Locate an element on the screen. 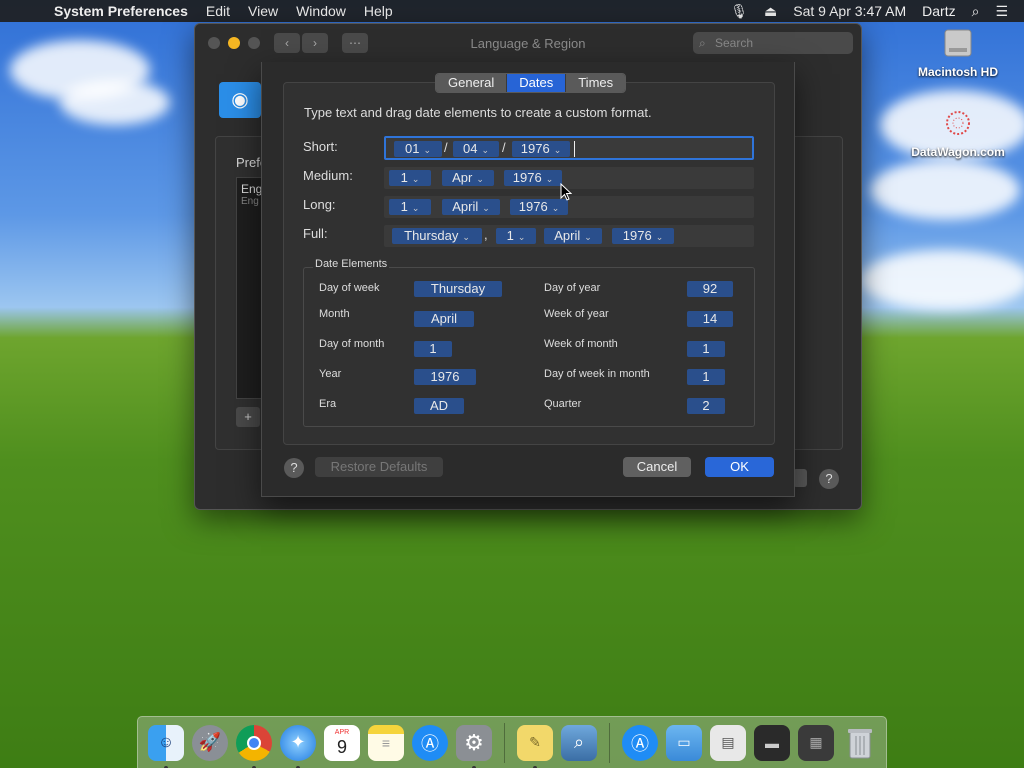 The width and height of the screenshot is (1024, 768). desktop-icon-datawagon: DataWagon.com is located at coordinates (958, 133).